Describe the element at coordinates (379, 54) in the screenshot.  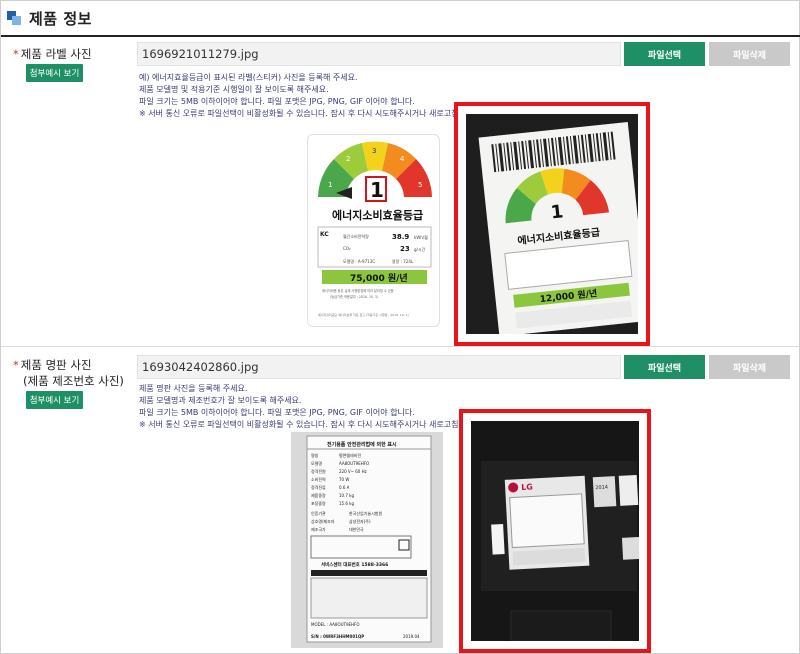
I see `row1-filename-field: 1696921011279.jpg` at that location.